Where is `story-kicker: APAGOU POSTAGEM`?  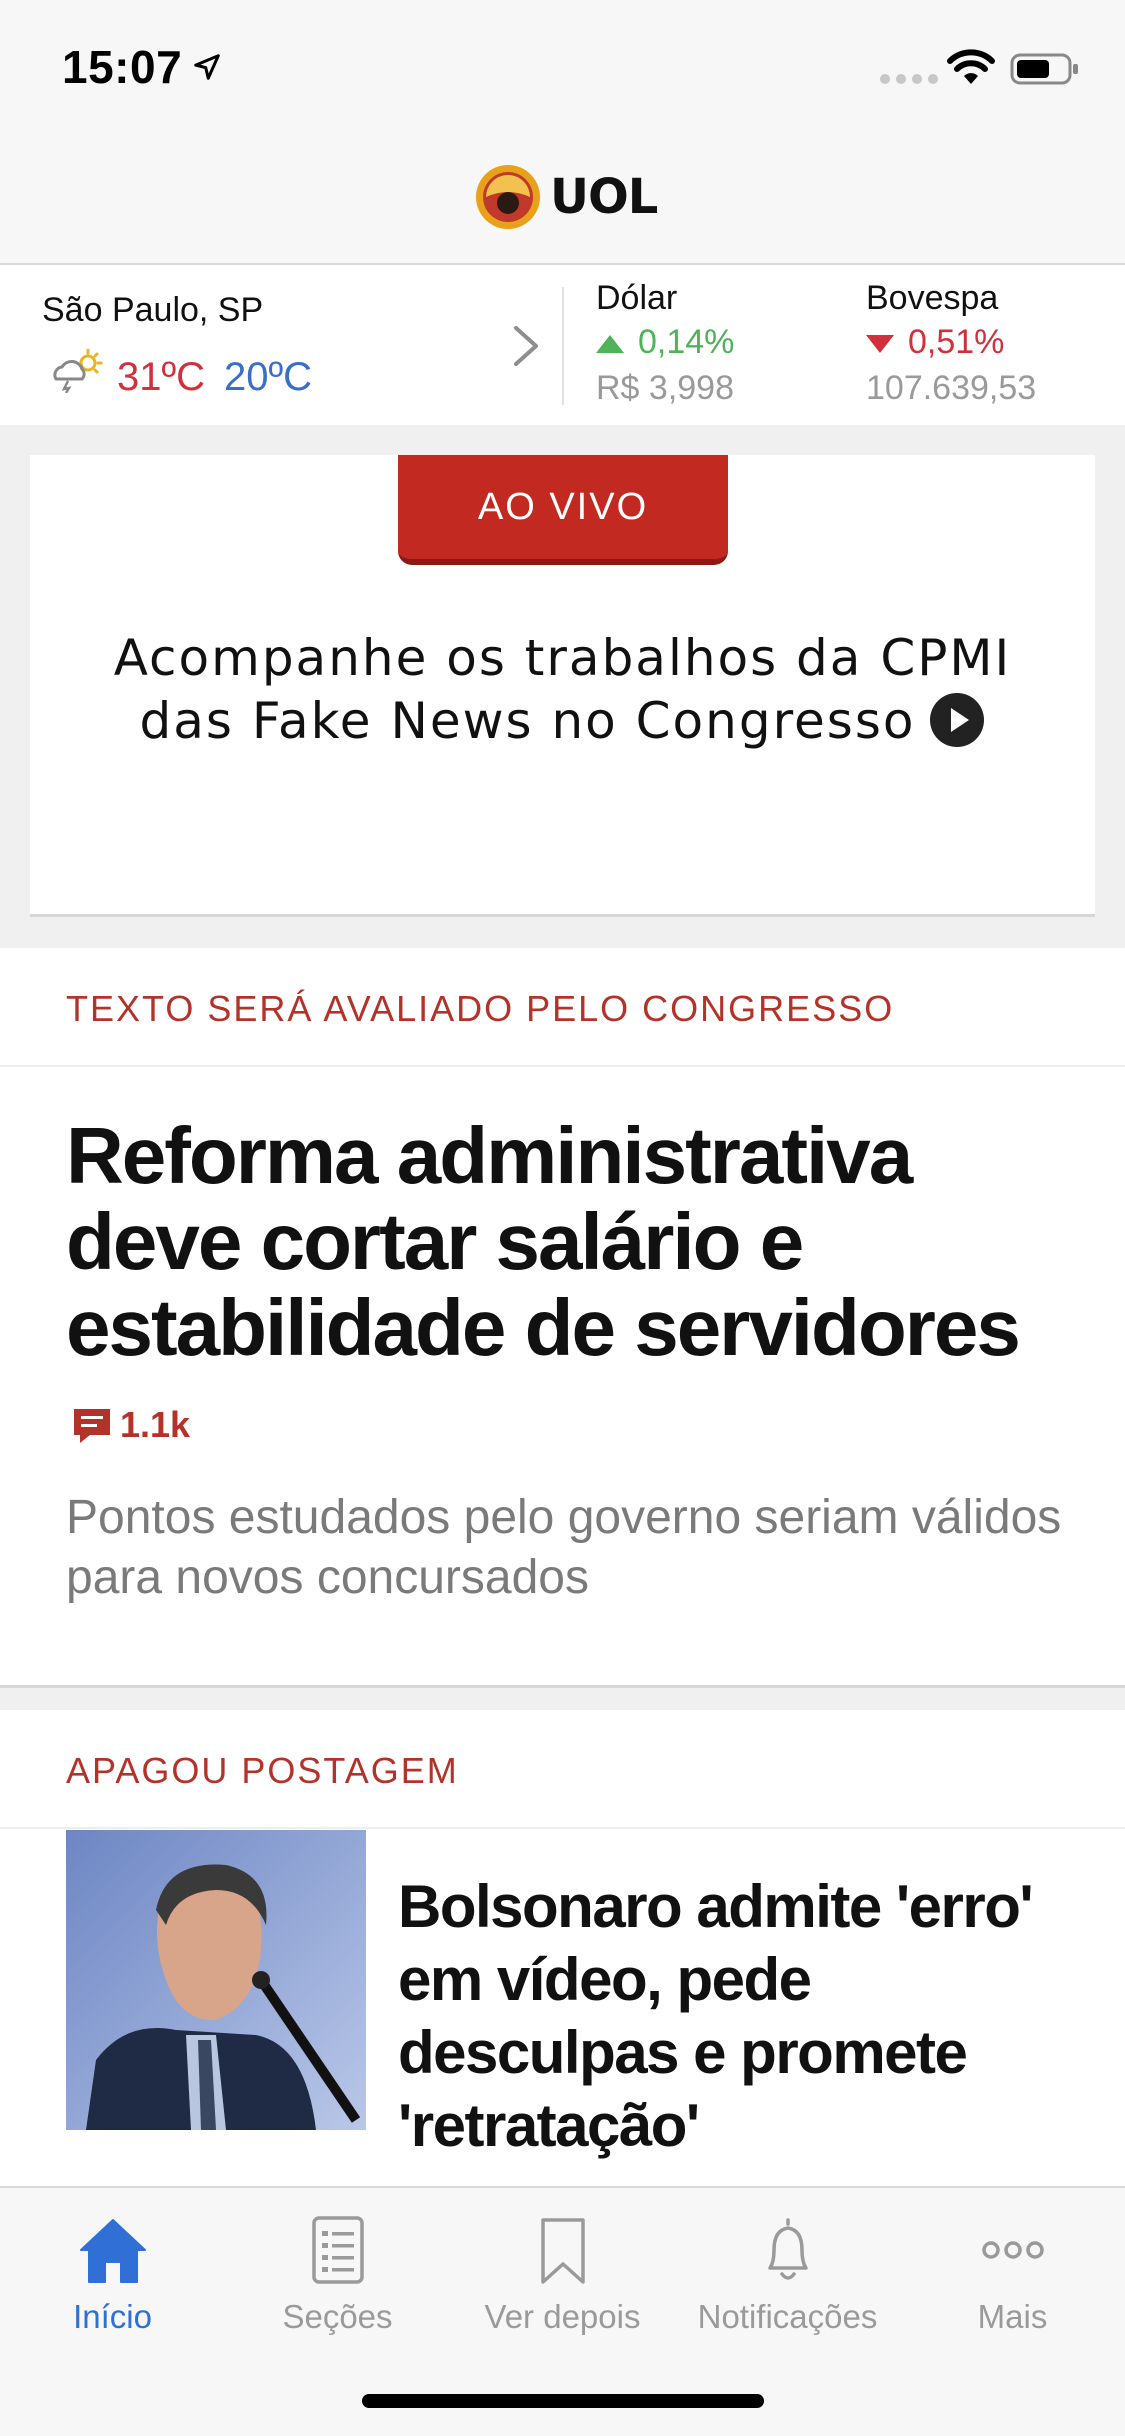 story-kicker: APAGOU POSTAGEM is located at coordinates (262, 1770).